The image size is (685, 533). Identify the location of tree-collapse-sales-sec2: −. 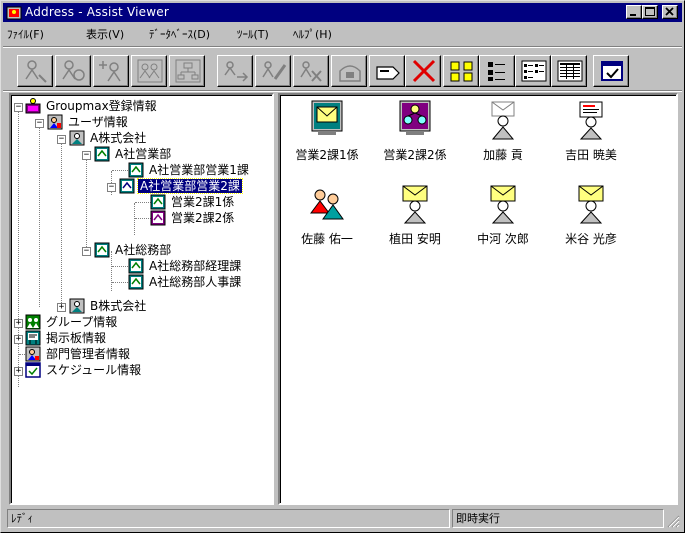
(111, 187).